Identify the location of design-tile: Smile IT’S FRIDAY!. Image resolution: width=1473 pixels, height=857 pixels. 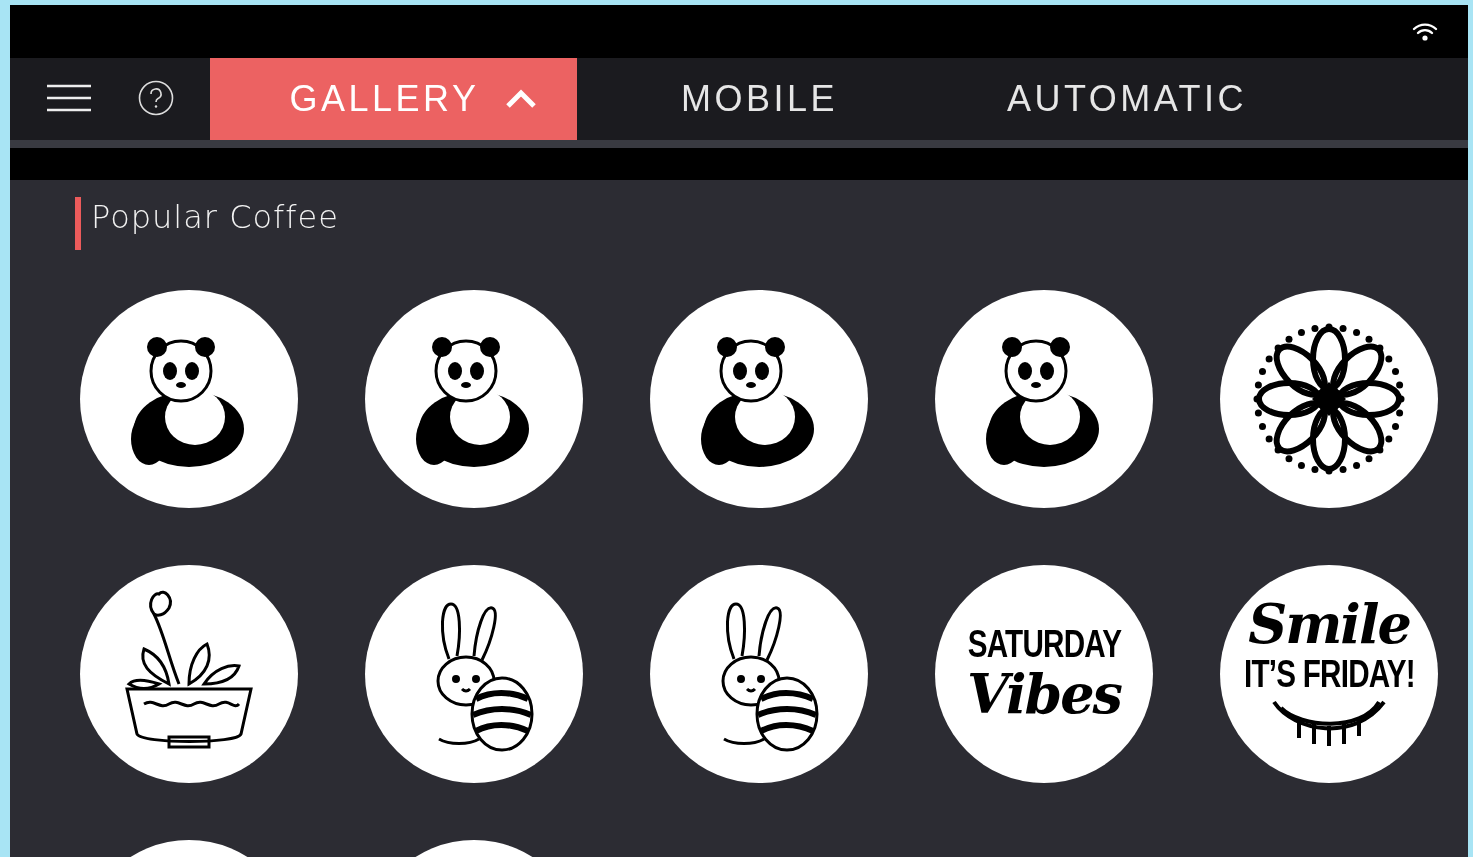
(1329, 674).